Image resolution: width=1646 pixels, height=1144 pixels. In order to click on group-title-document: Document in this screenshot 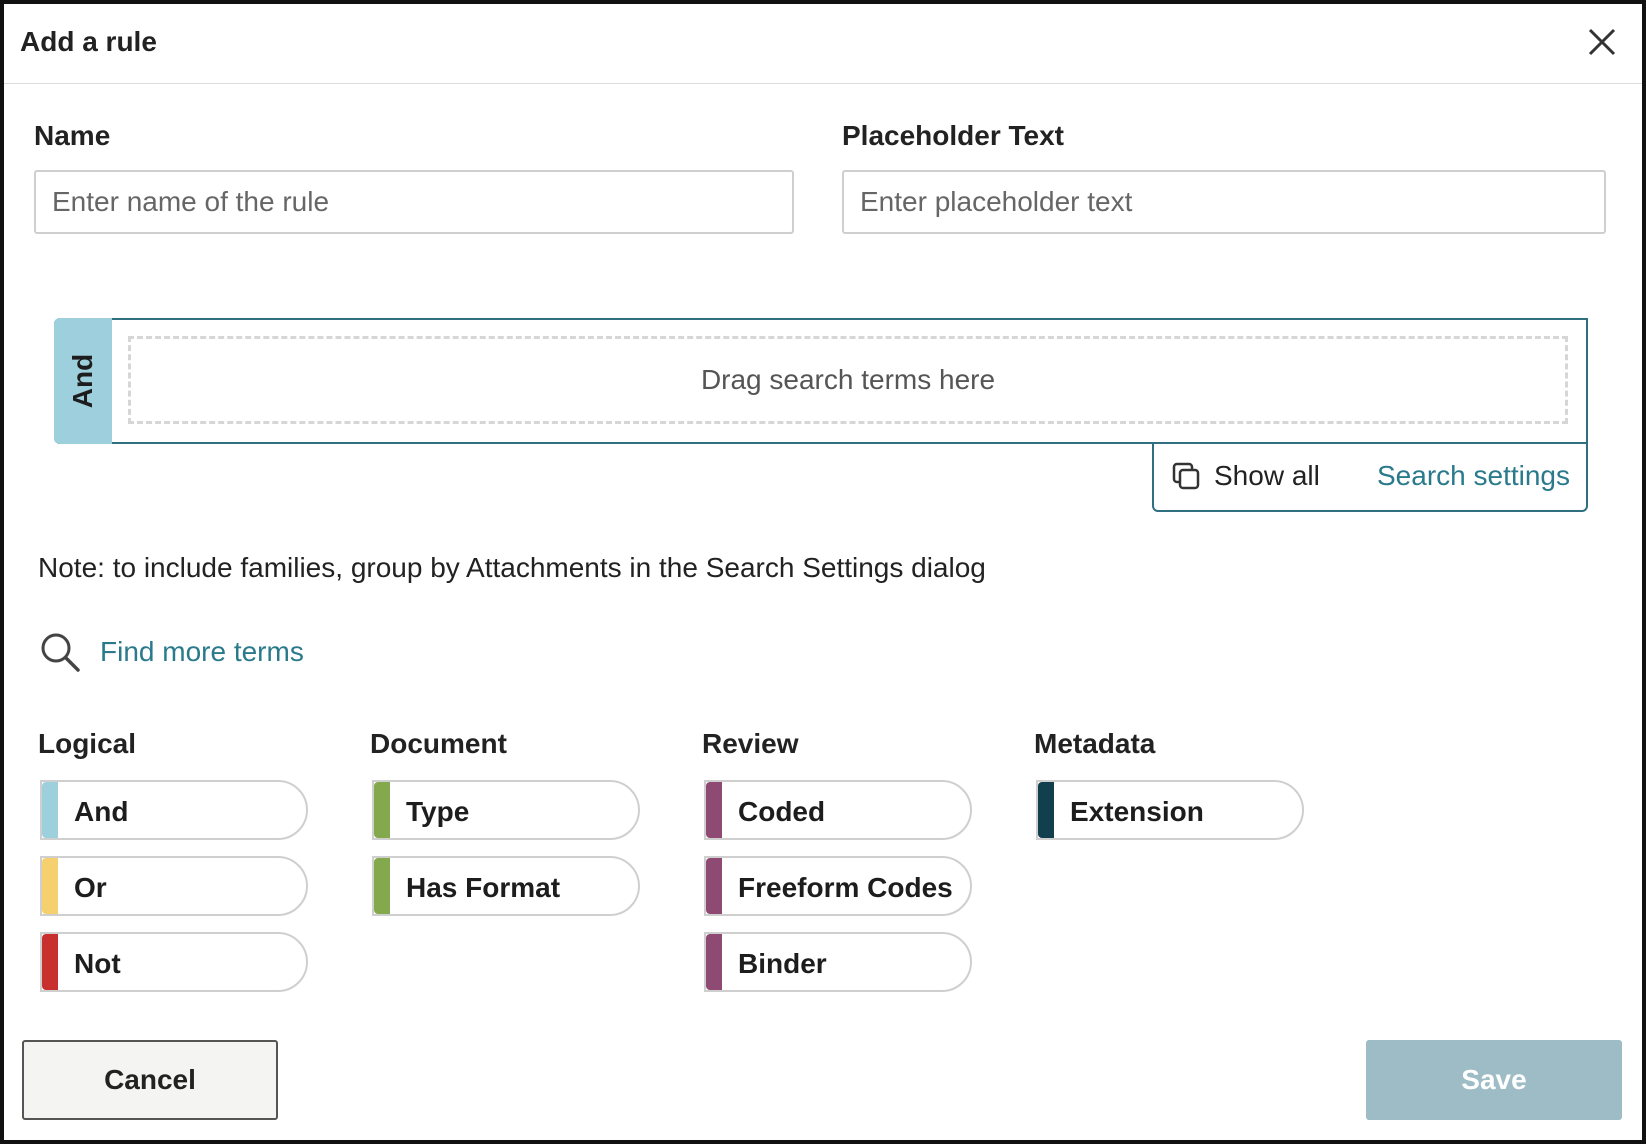, I will do `click(438, 743)`.